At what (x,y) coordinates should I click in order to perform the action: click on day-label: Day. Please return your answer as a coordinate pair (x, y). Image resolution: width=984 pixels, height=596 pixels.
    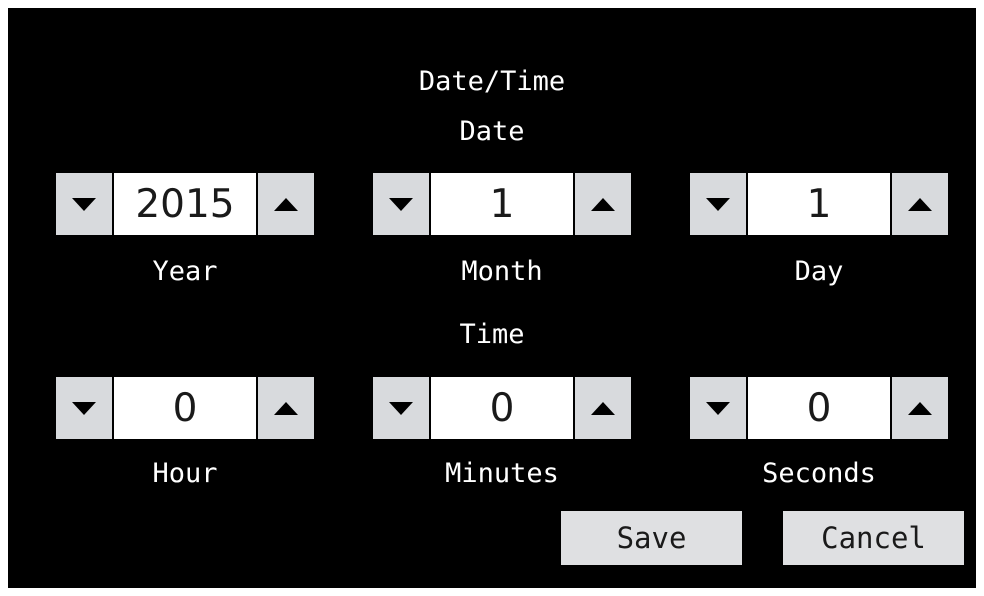
    Looking at the image, I should click on (819, 271).